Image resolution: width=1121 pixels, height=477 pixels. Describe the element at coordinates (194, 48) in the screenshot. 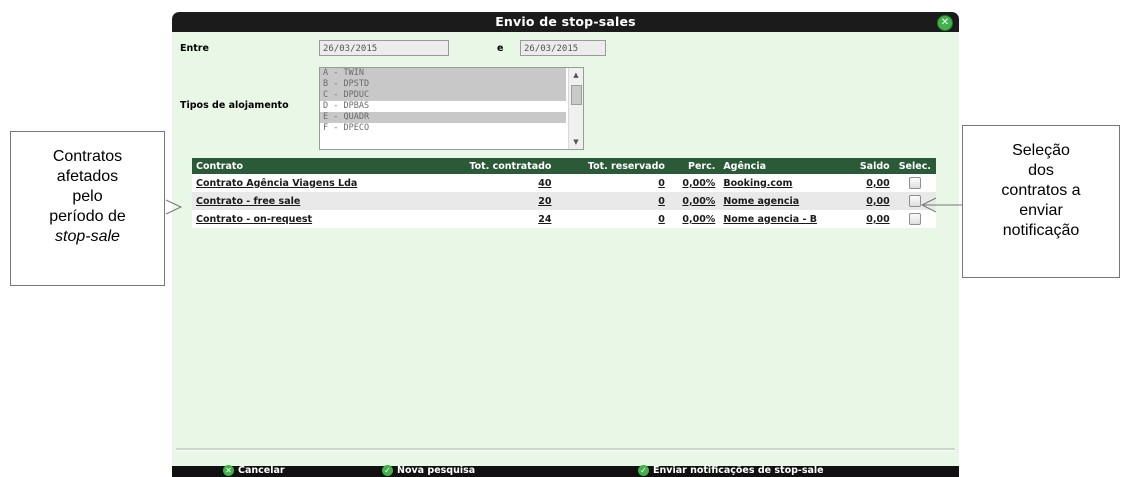

I see `entre-label: Entre` at that location.